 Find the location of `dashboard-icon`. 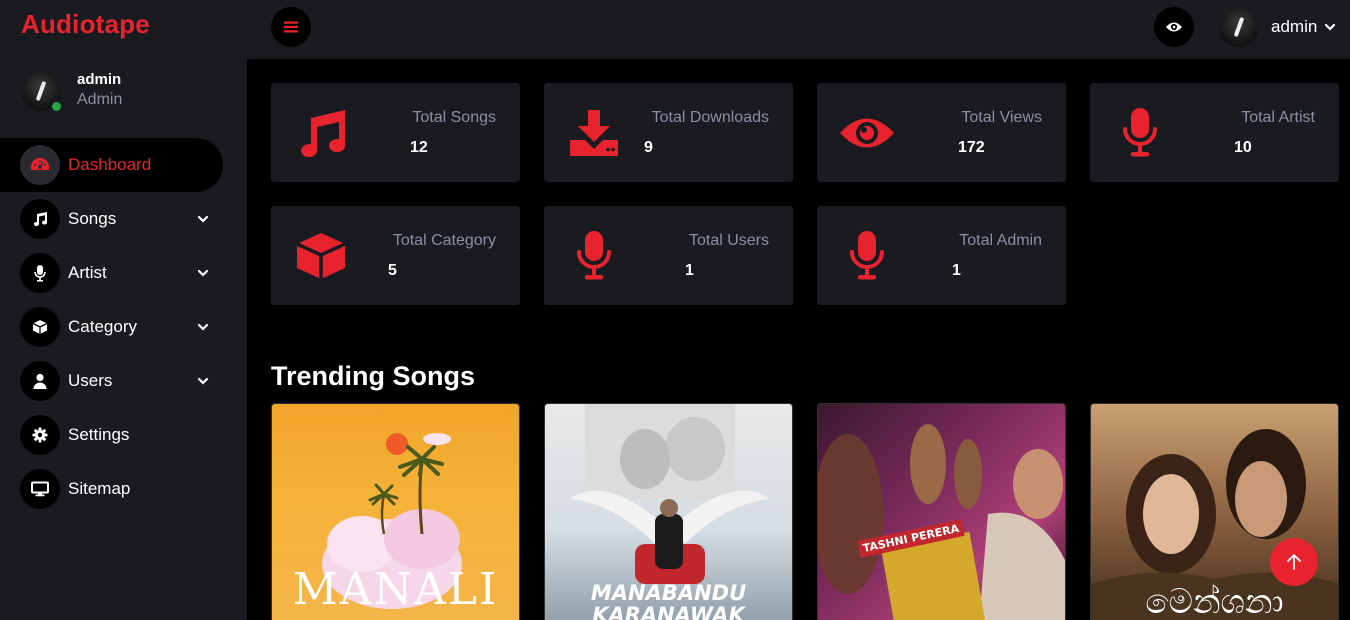

dashboard-icon is located at coordinates (40, 165).